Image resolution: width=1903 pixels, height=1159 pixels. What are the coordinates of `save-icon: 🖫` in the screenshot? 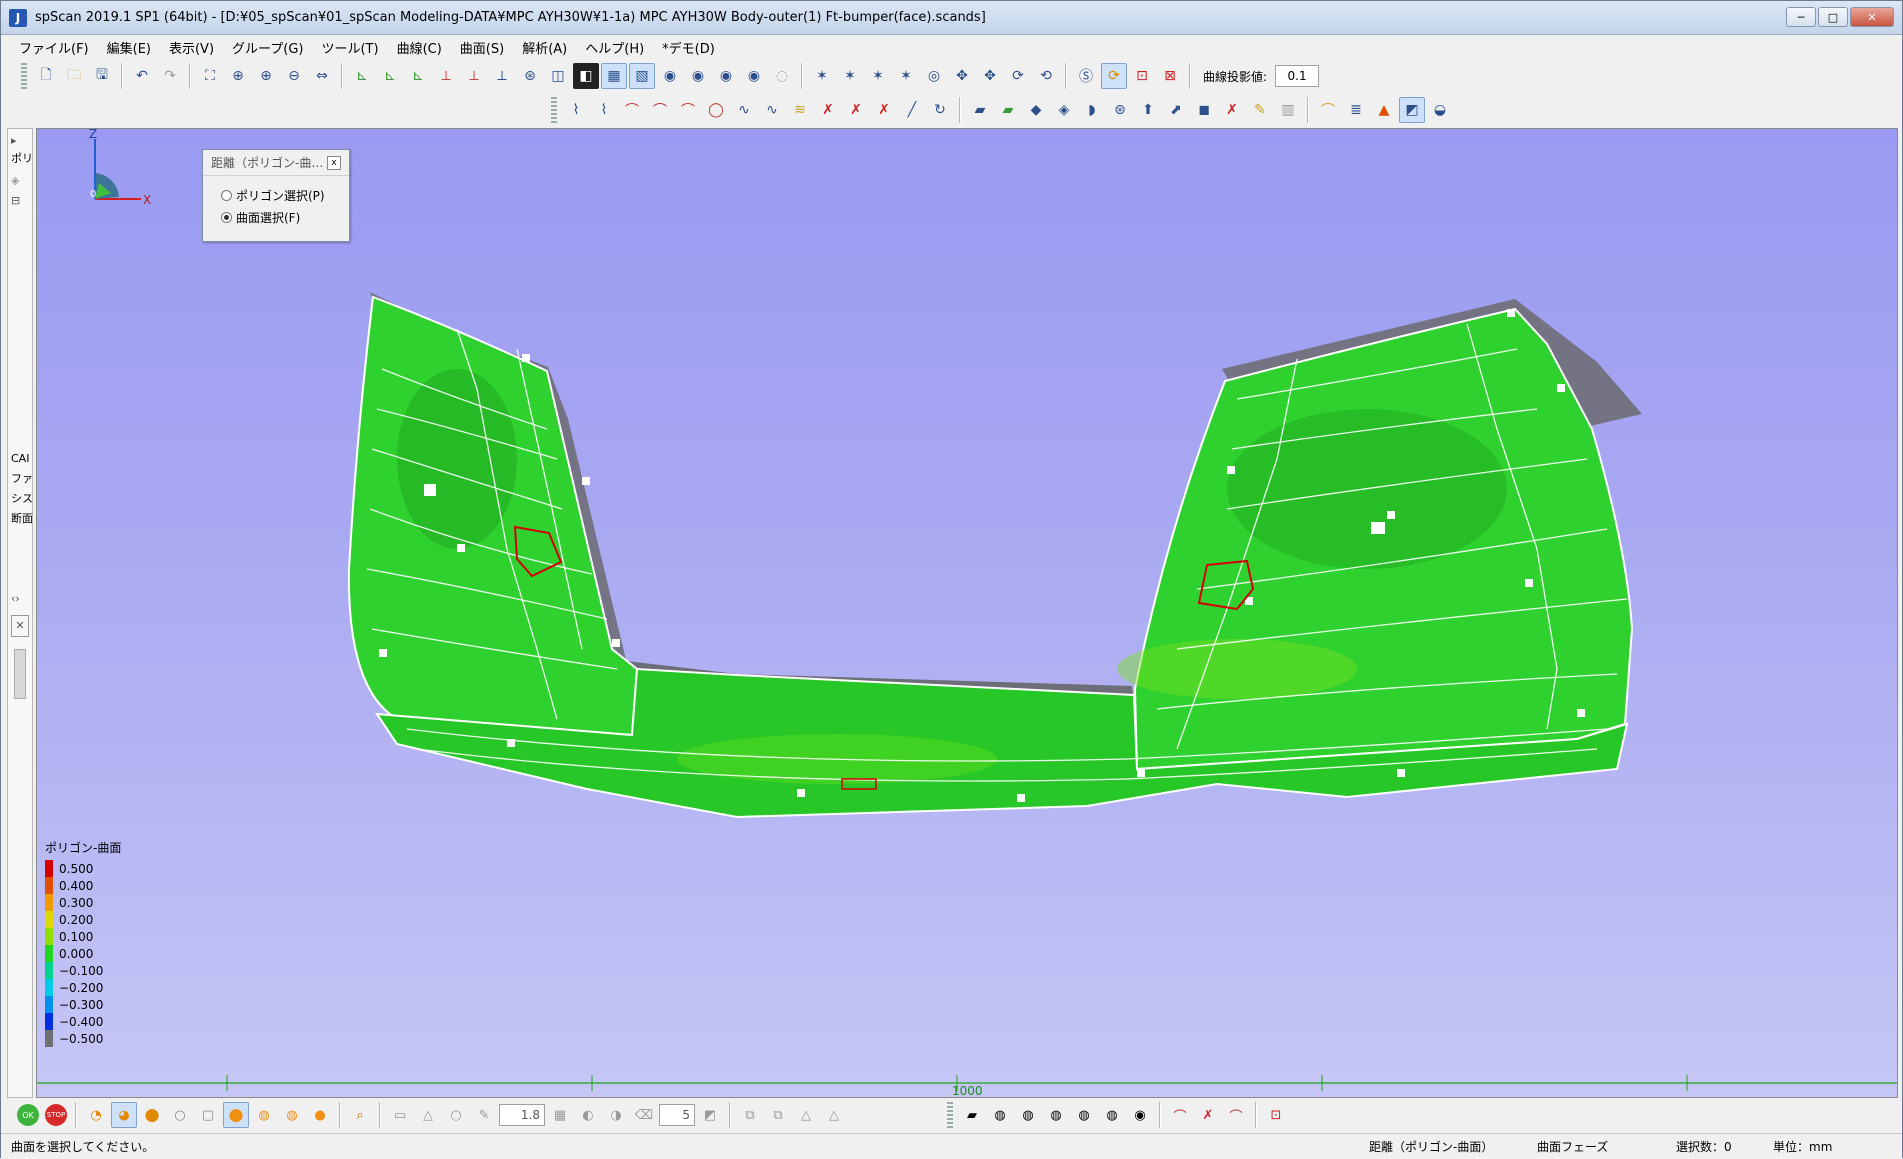 It's located at (102, 76).